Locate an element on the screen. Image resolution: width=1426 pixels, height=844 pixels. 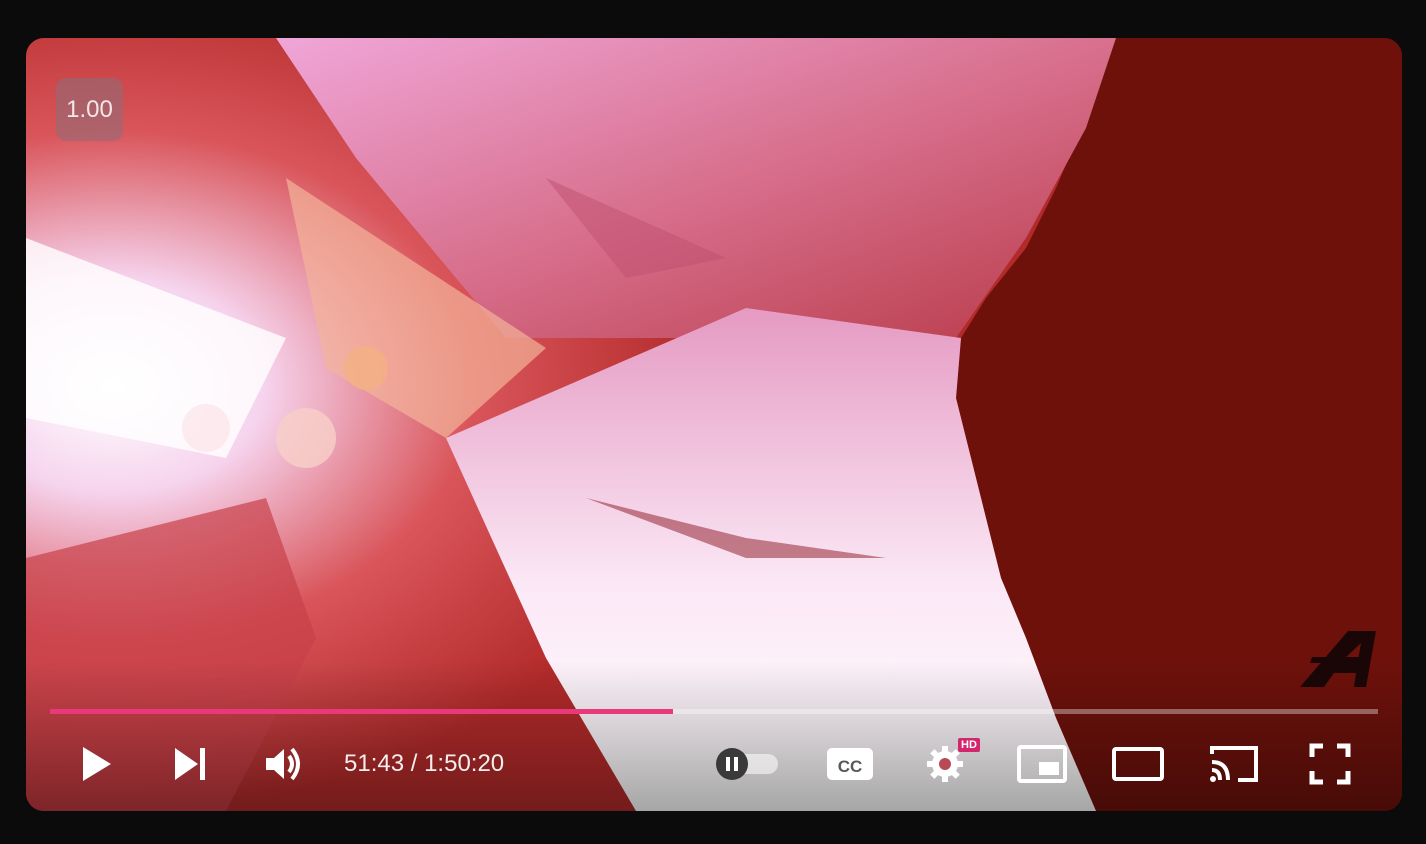
fullscreen-button is located at coordinates (1330, 764).